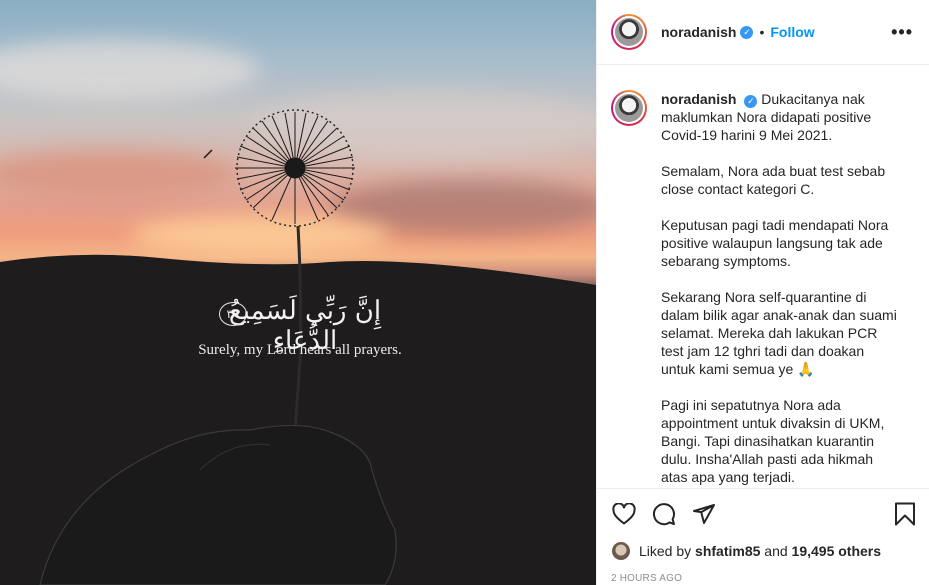  What do you see at coordinates (905, 514) in the screenshot?
I see `bookmark-icon` at bounding box center [905, 514].